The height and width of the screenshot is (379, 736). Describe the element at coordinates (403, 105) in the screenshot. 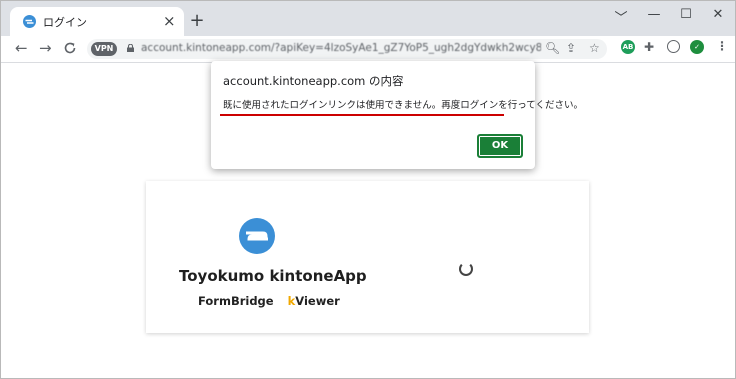

I see `dialog-message: 既に使用されたログインリンクは使用できません。再度ログインを行ってください。` at that location.